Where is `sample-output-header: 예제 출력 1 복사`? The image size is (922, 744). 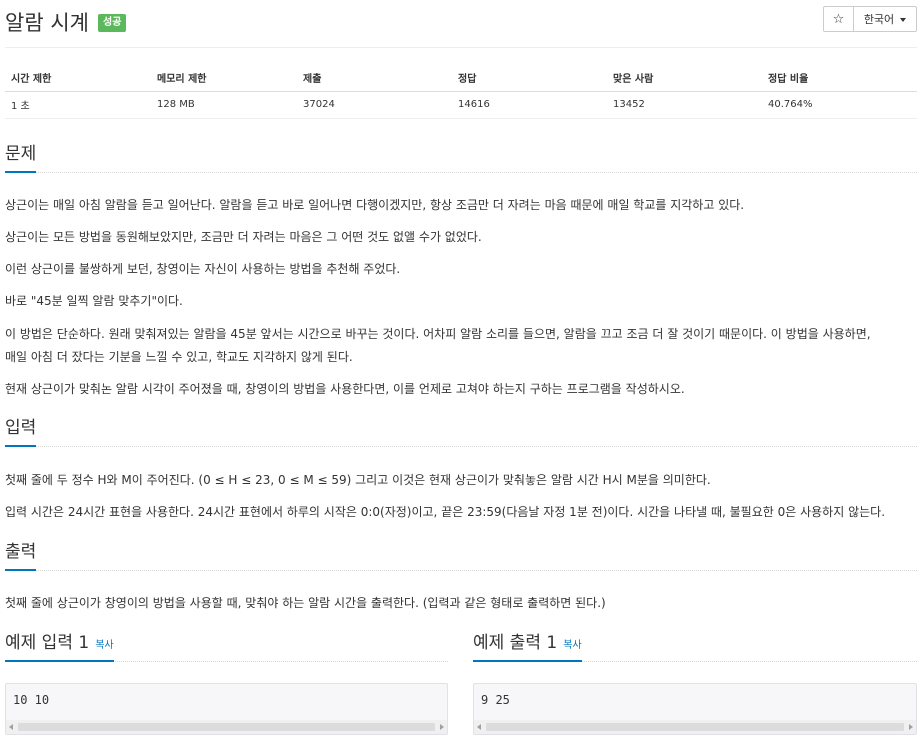
sample-output-header: 예제 출력 1 복사 is located at coordinates (695, 645).